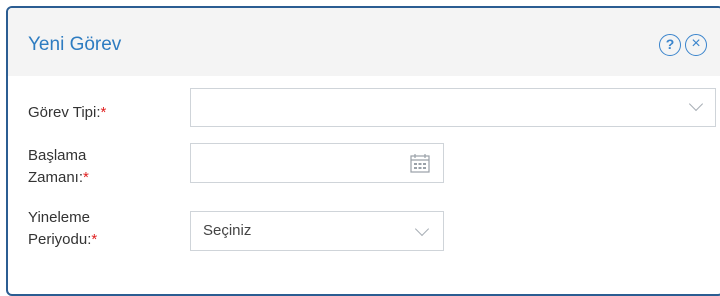 This screenshot has width=720, height=296. Describe the element at coordinates (317, 231) in the screenshot. I see `repeat-period-select: Seçiniz` at that location.